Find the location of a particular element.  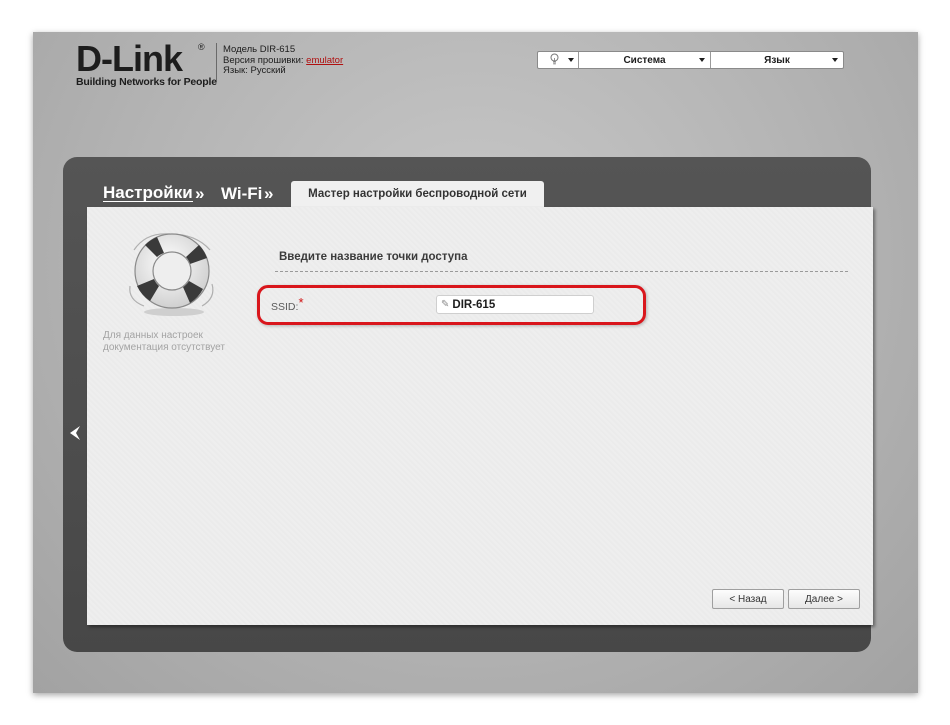

firmware-prefix: Версия прошивки: is located at coordinates (265, 60).